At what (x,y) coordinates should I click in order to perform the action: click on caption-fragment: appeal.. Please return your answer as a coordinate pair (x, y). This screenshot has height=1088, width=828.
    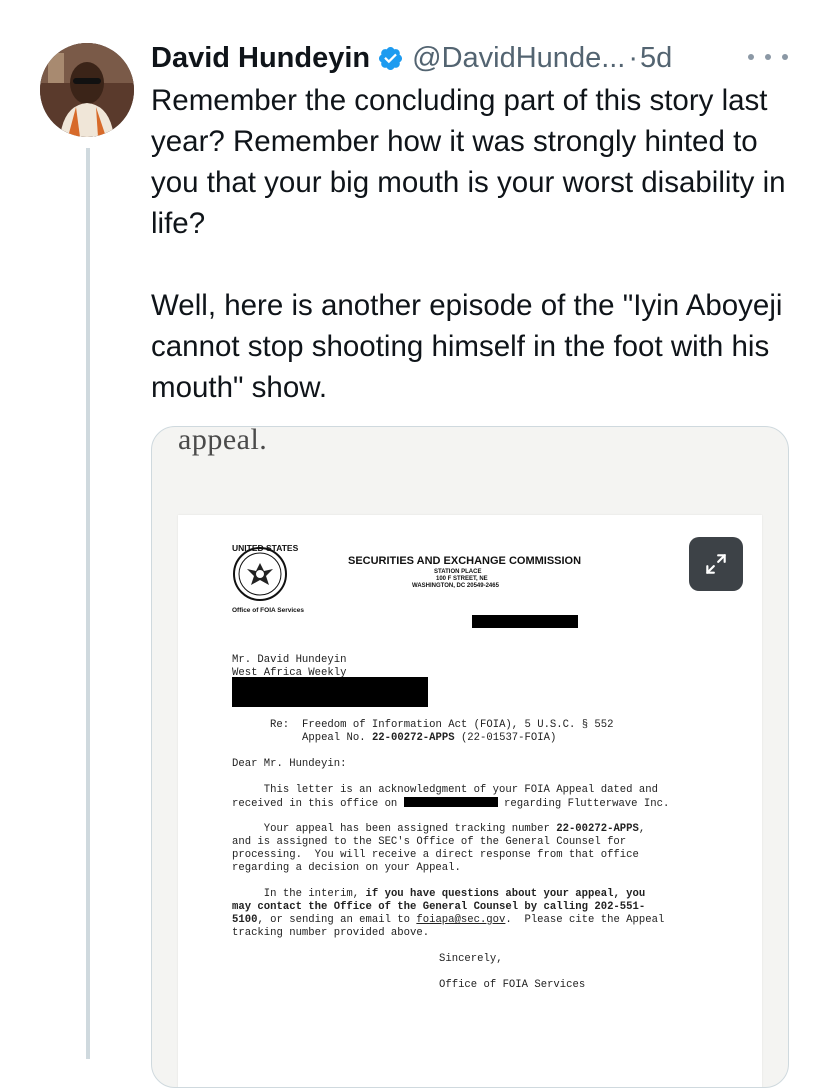
    Looking at the image, I should click on (223, 441).